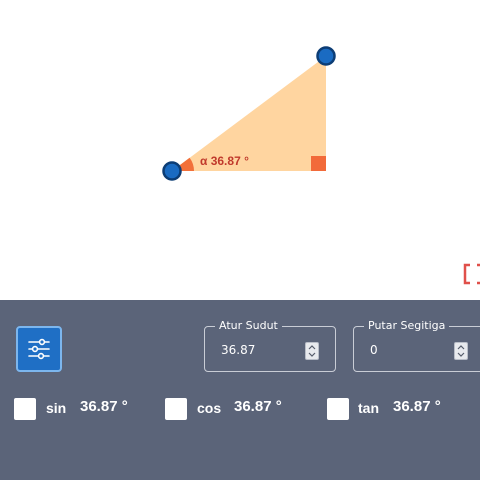 Image resolution: width=480 pixels, height=480 pixels. I want to click on settings-button, so click(39, 349).